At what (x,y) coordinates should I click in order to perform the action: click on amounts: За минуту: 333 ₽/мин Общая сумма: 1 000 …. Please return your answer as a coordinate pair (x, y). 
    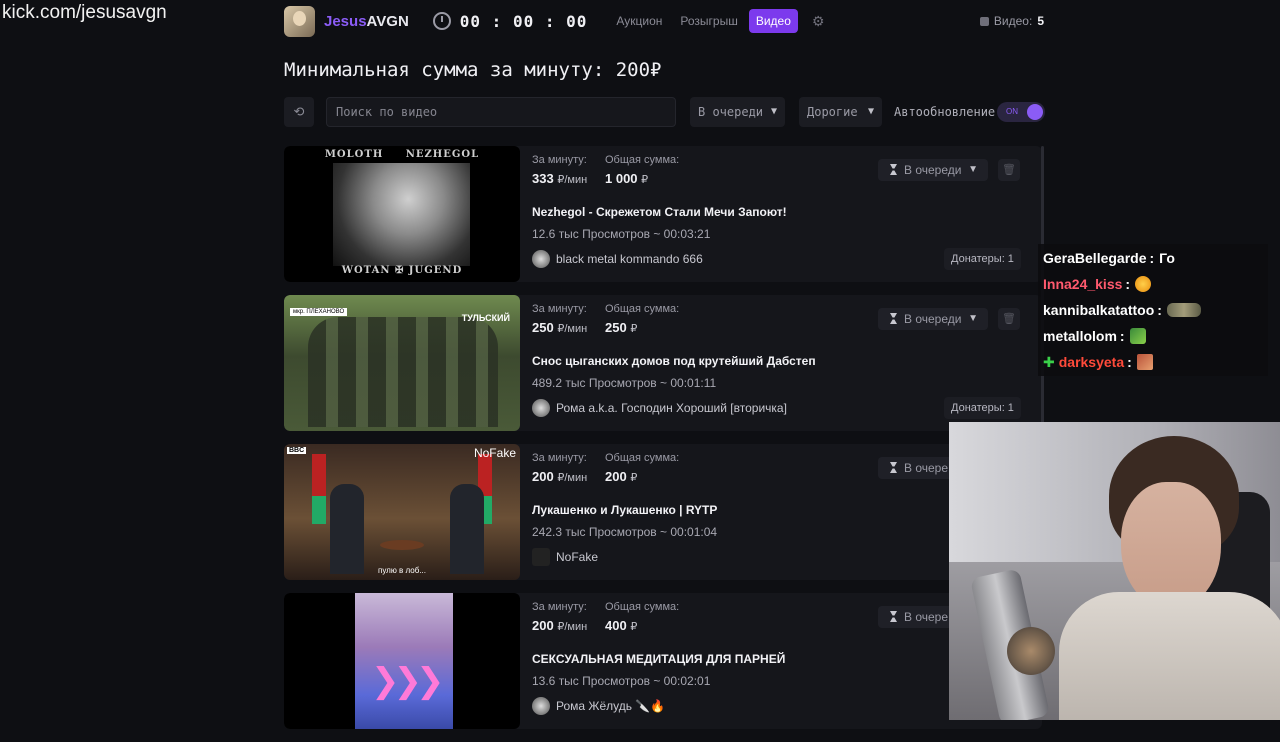
    Looking at the image, I should click on (632, 172).